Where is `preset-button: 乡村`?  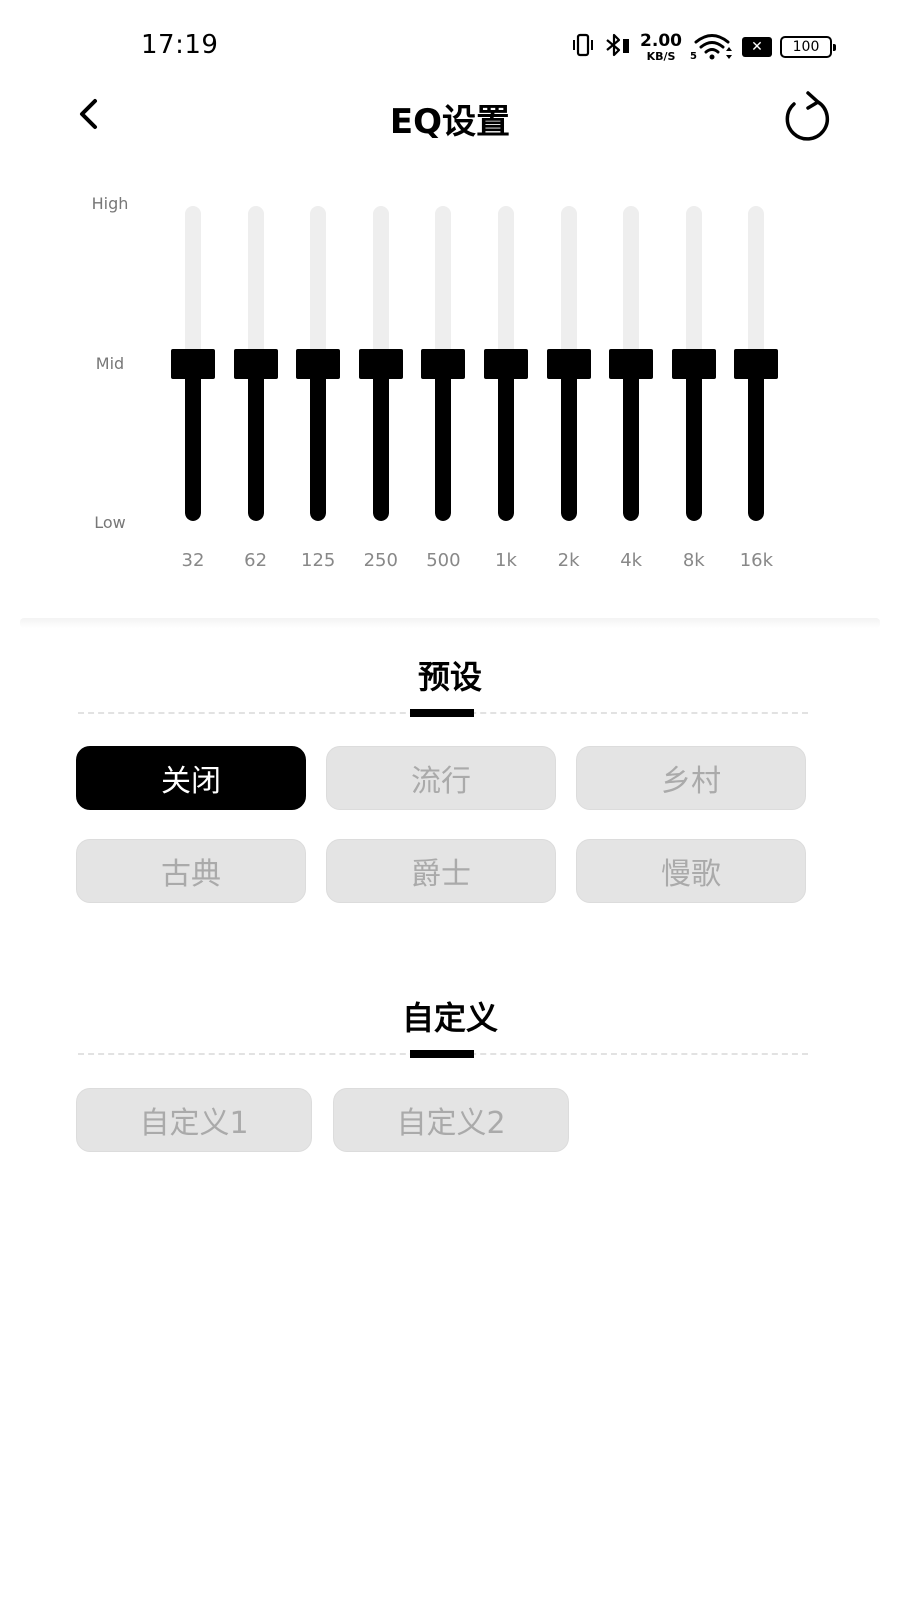 preset-button: 乡村 is located at coordinates (691, 778).